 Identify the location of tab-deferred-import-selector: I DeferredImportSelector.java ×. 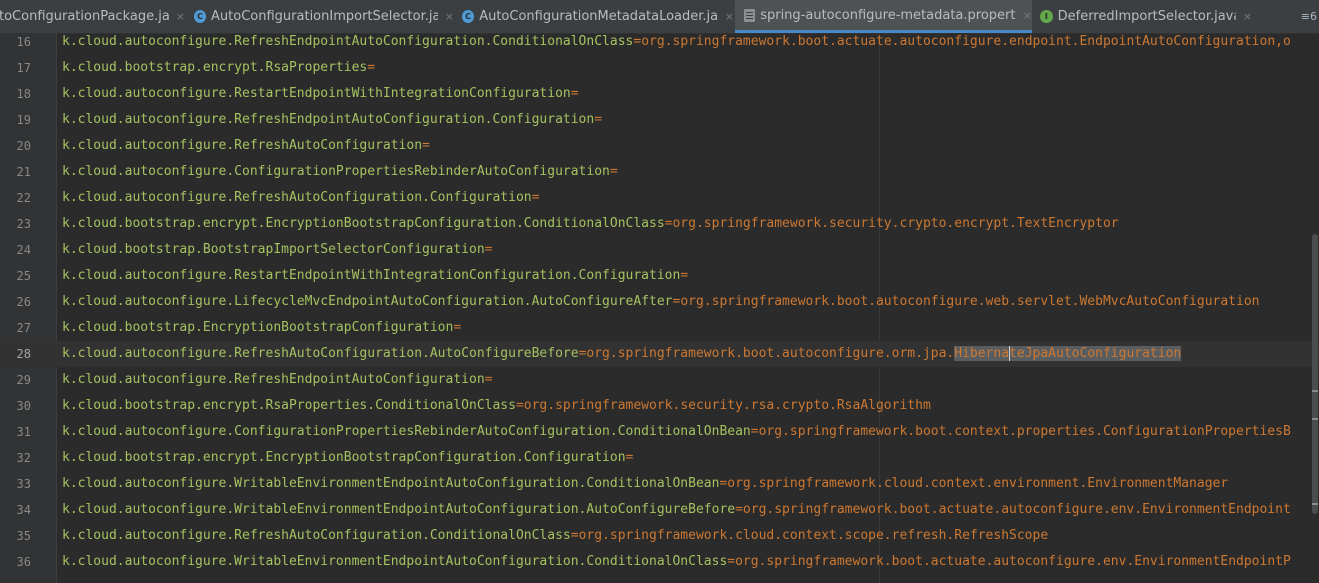
(1146, 16).